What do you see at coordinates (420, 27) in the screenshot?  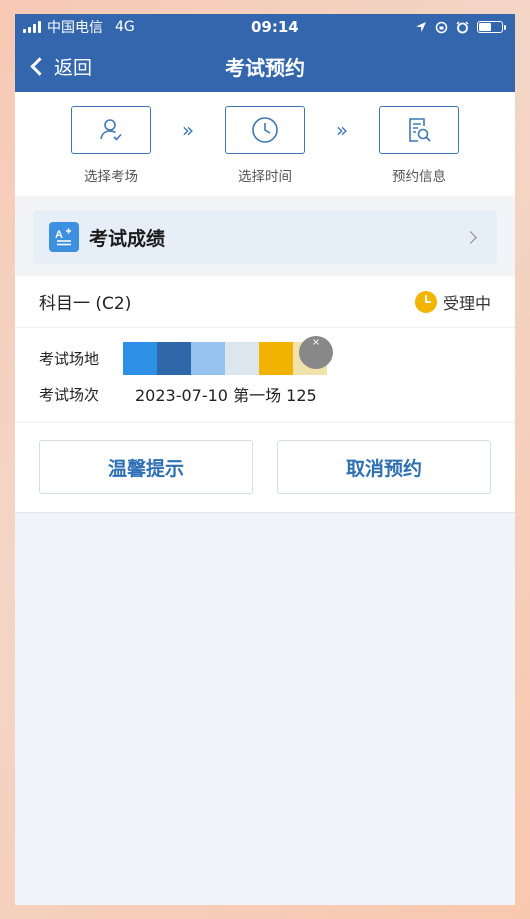 I see `location-icon` at bounding box center [420, 27].